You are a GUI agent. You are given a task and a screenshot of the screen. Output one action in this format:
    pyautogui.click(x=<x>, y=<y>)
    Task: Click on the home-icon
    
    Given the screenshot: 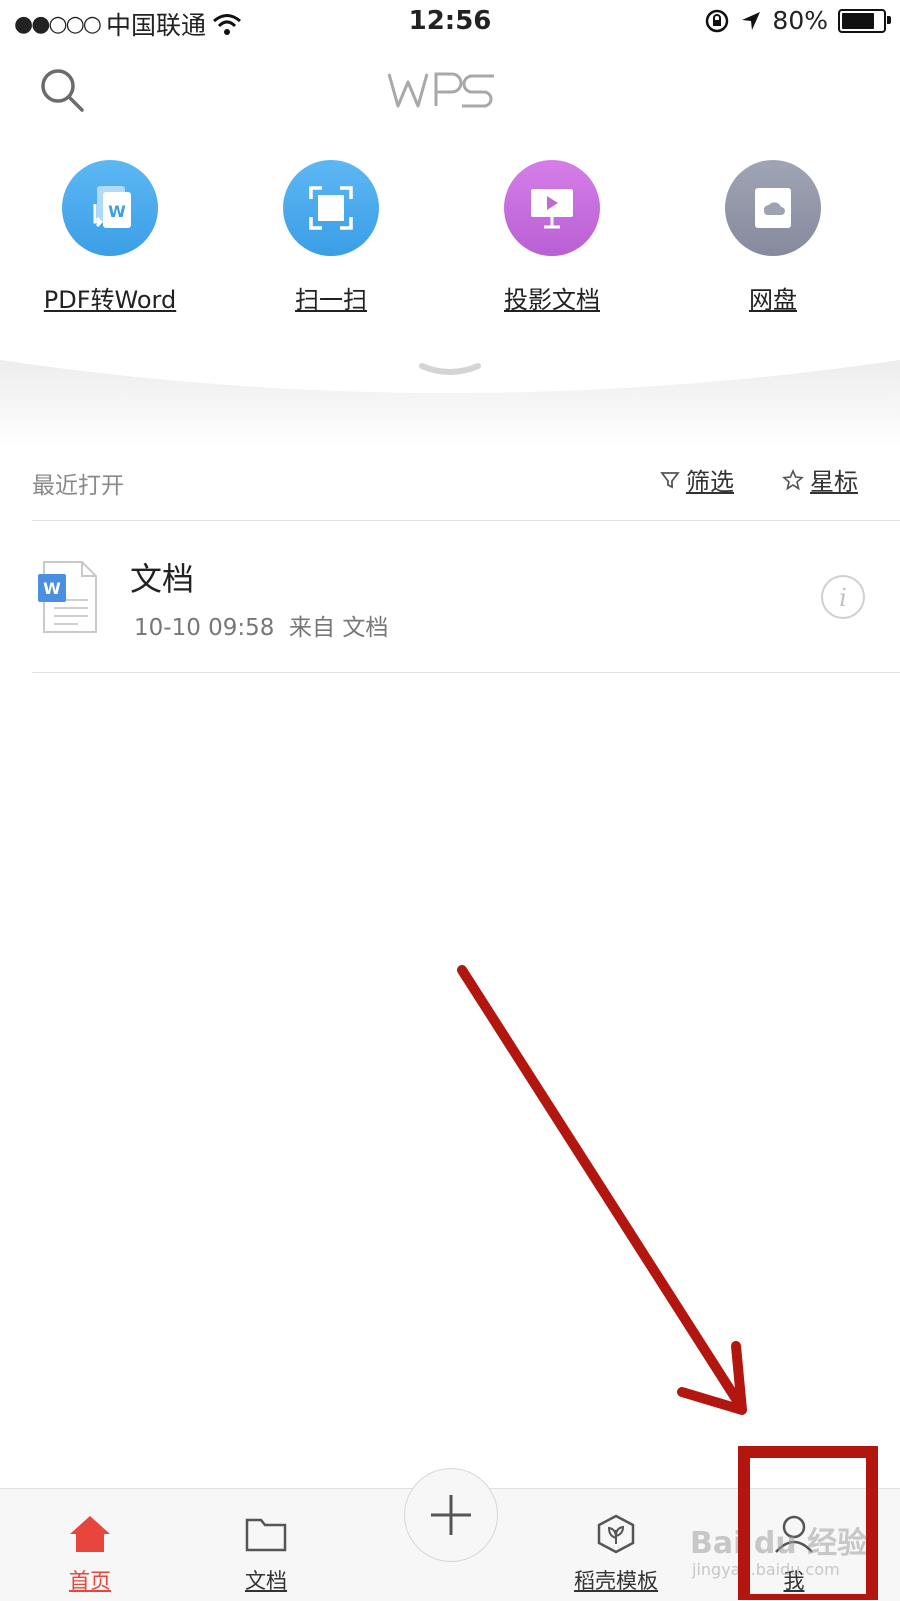 What is the action you would take?
    pyautogui.click(x=90, y=1534)
    